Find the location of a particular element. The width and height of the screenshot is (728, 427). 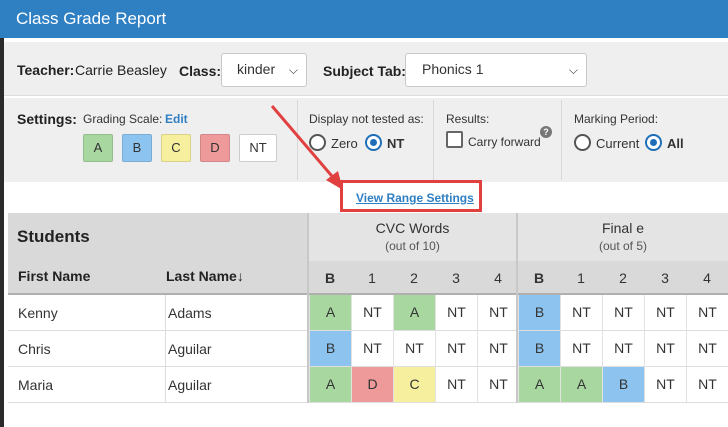

class-select-value: kinder is located at coordinates (256, 69).